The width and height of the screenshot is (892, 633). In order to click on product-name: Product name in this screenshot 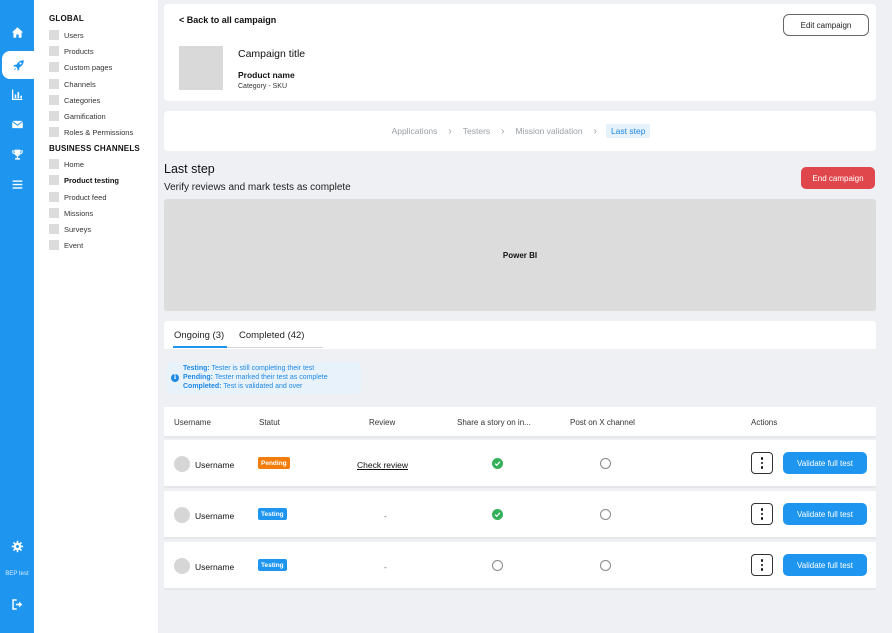, I will do `click(266, 75)`.